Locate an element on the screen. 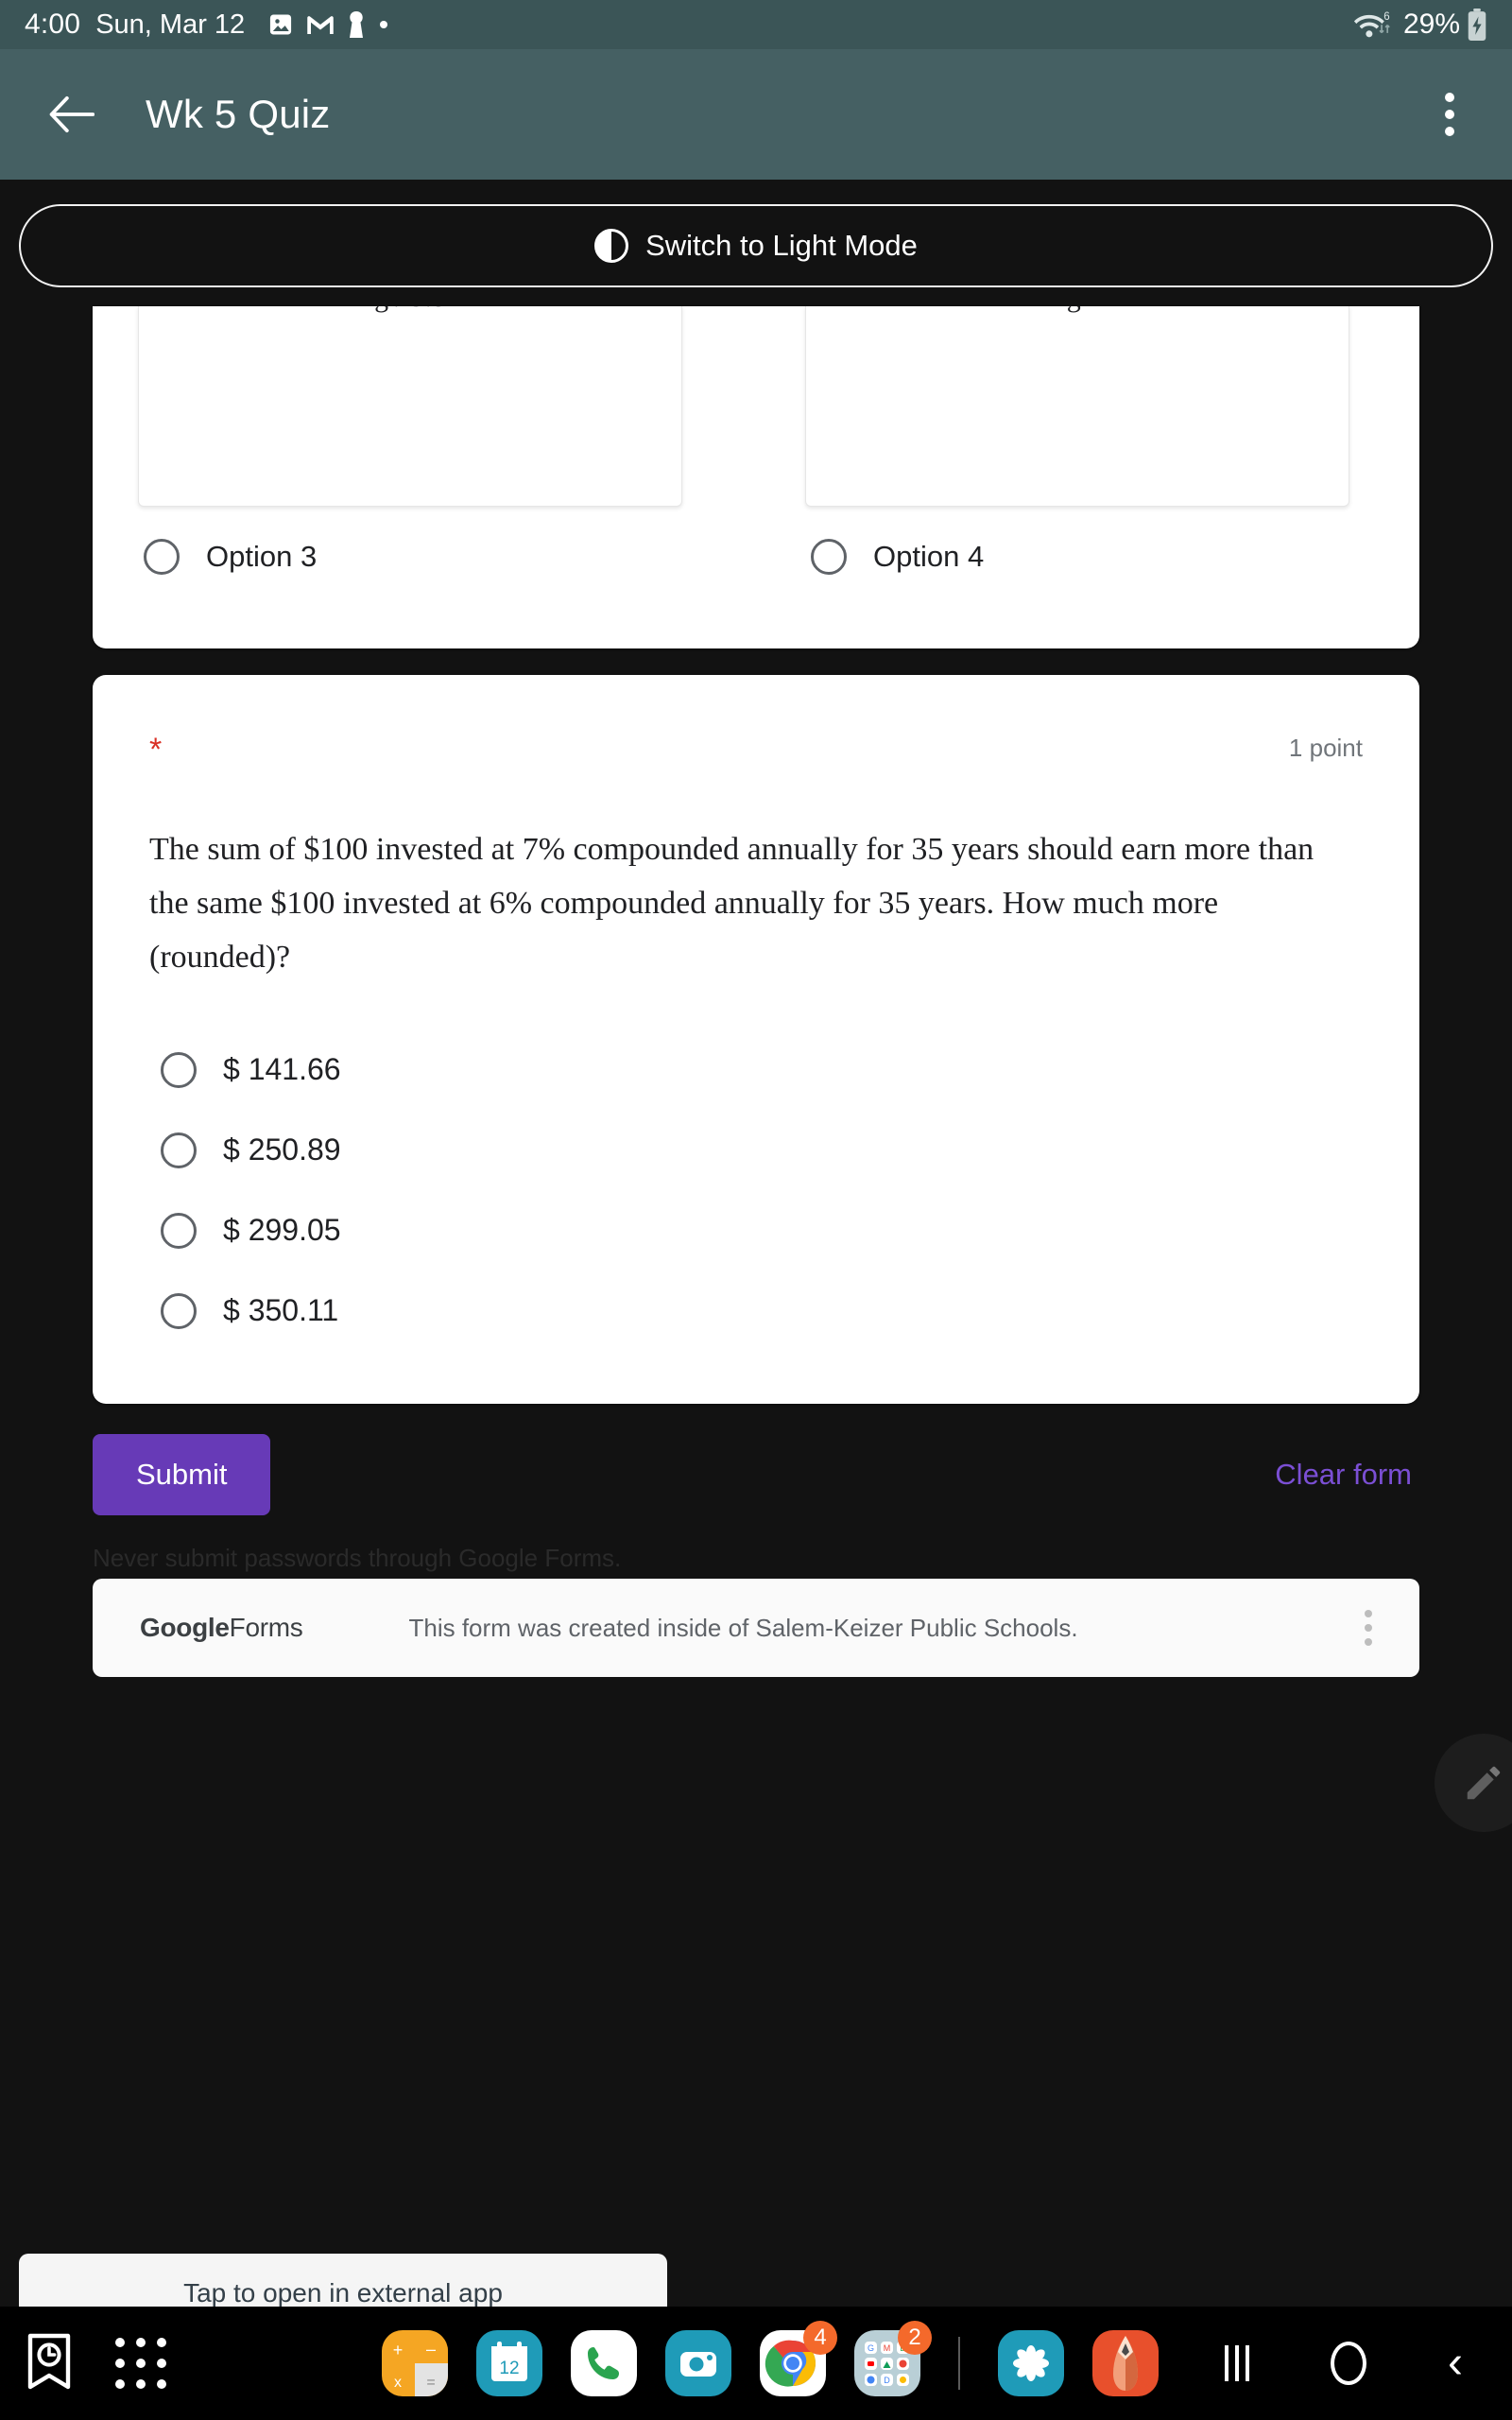 The width and height of the screenshot is (1512, 2420). answer-label: $ 299.05 is located at coordinates (282, 1231).